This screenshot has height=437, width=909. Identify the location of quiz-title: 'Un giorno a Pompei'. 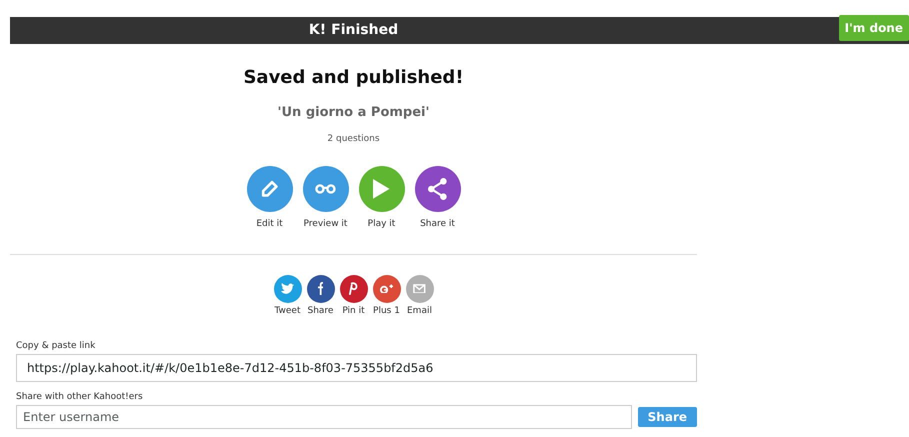
(353, 113).